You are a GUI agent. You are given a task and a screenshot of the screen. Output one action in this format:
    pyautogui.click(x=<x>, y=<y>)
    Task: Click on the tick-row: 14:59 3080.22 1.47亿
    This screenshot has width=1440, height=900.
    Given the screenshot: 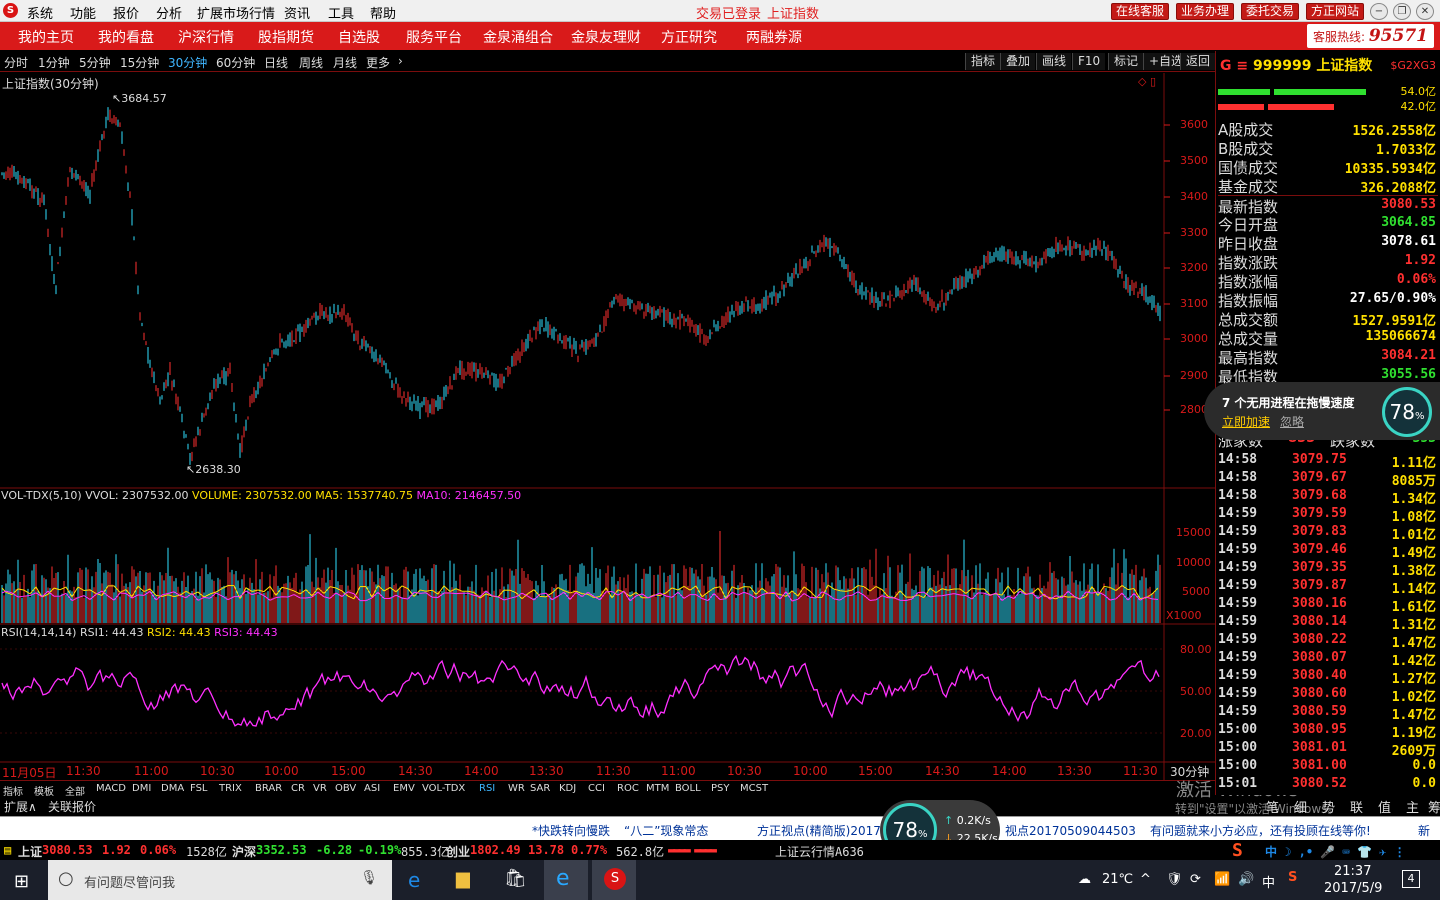 What is the action you would take?
    pyautogui.click(x=1328, y=641)
    